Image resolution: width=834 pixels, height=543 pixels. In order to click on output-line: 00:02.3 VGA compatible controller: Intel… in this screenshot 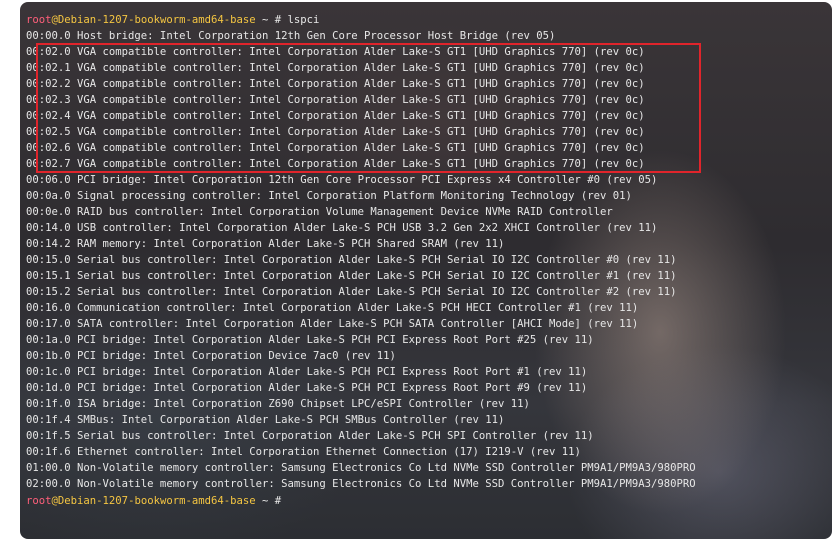, I will do `click(335, 100)`.